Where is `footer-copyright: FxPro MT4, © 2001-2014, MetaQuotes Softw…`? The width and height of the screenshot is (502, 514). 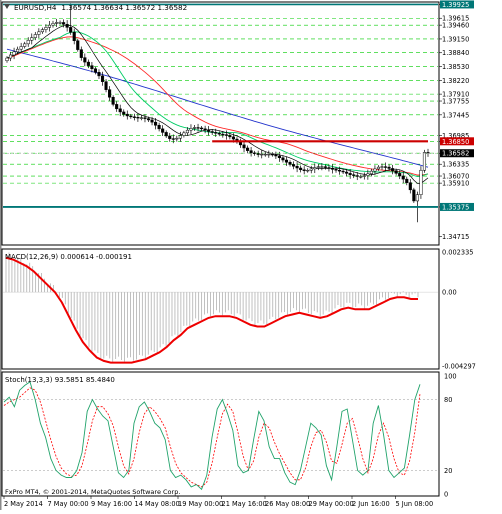 footer-copyright: FxPro MT4, © 2001-2014, MetaQuotes Softw… is located at coordinates (92, 492).